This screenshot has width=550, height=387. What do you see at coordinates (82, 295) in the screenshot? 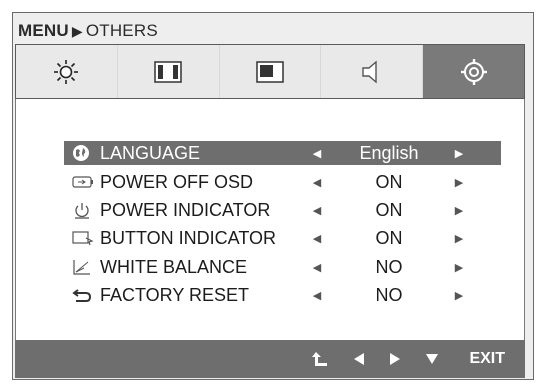
I see `reset-icon` at bounding box center [82, 295].